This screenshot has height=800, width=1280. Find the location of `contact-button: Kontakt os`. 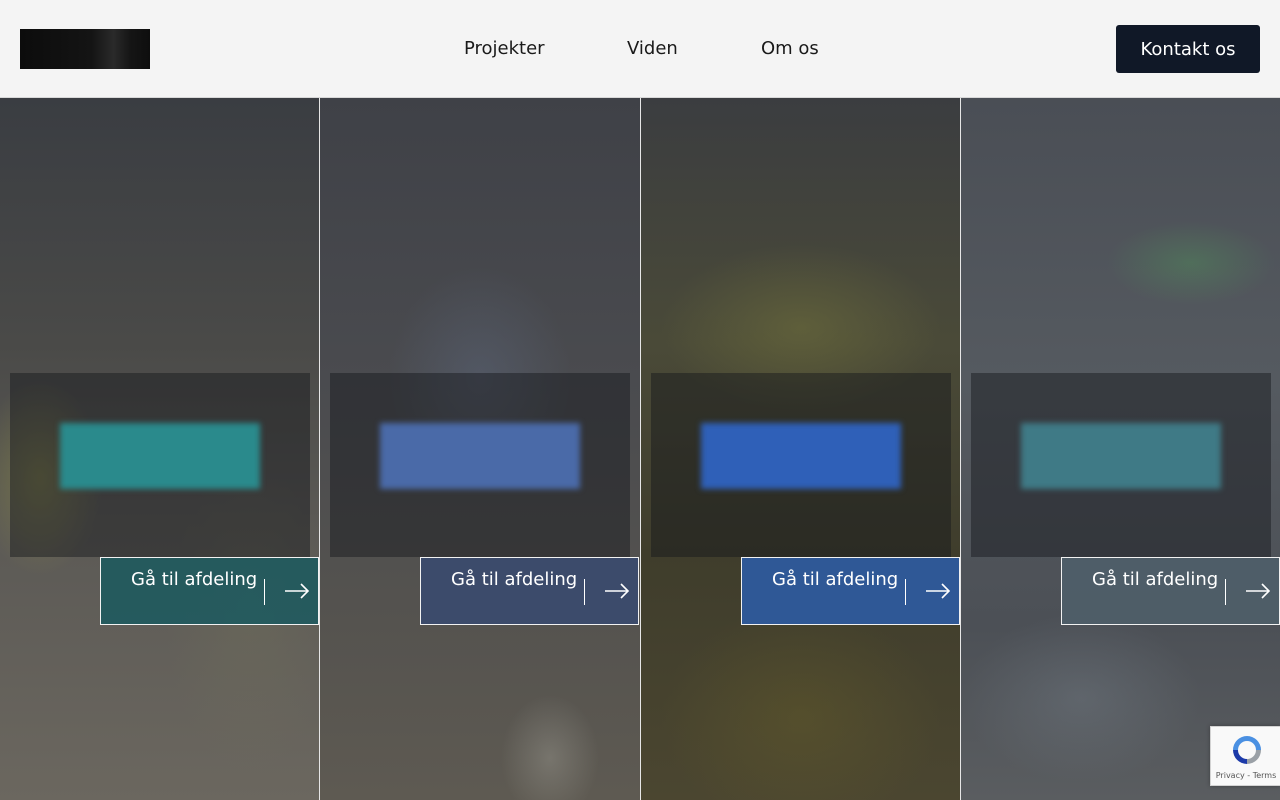

contact-button: Kontakt os is located at coordinates (1188, 49).